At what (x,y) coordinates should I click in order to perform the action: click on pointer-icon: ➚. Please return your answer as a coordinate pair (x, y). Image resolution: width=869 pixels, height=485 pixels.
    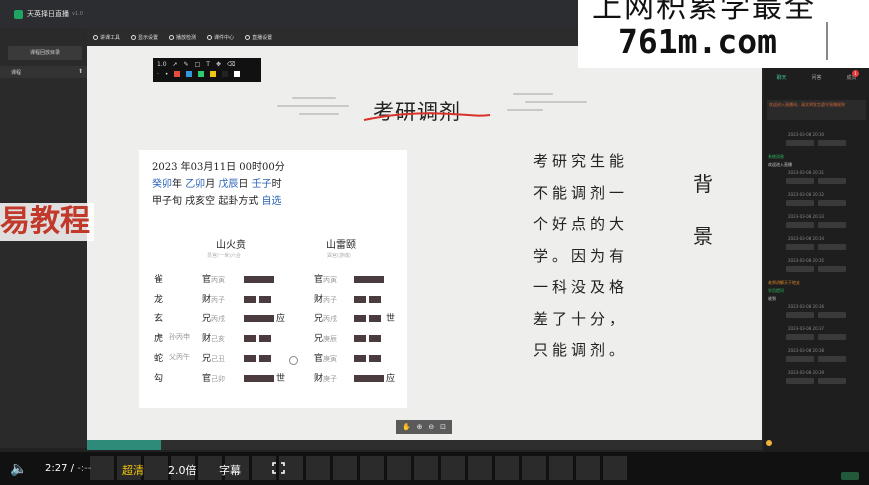
    Looking at the image, I should click on (175, 64).